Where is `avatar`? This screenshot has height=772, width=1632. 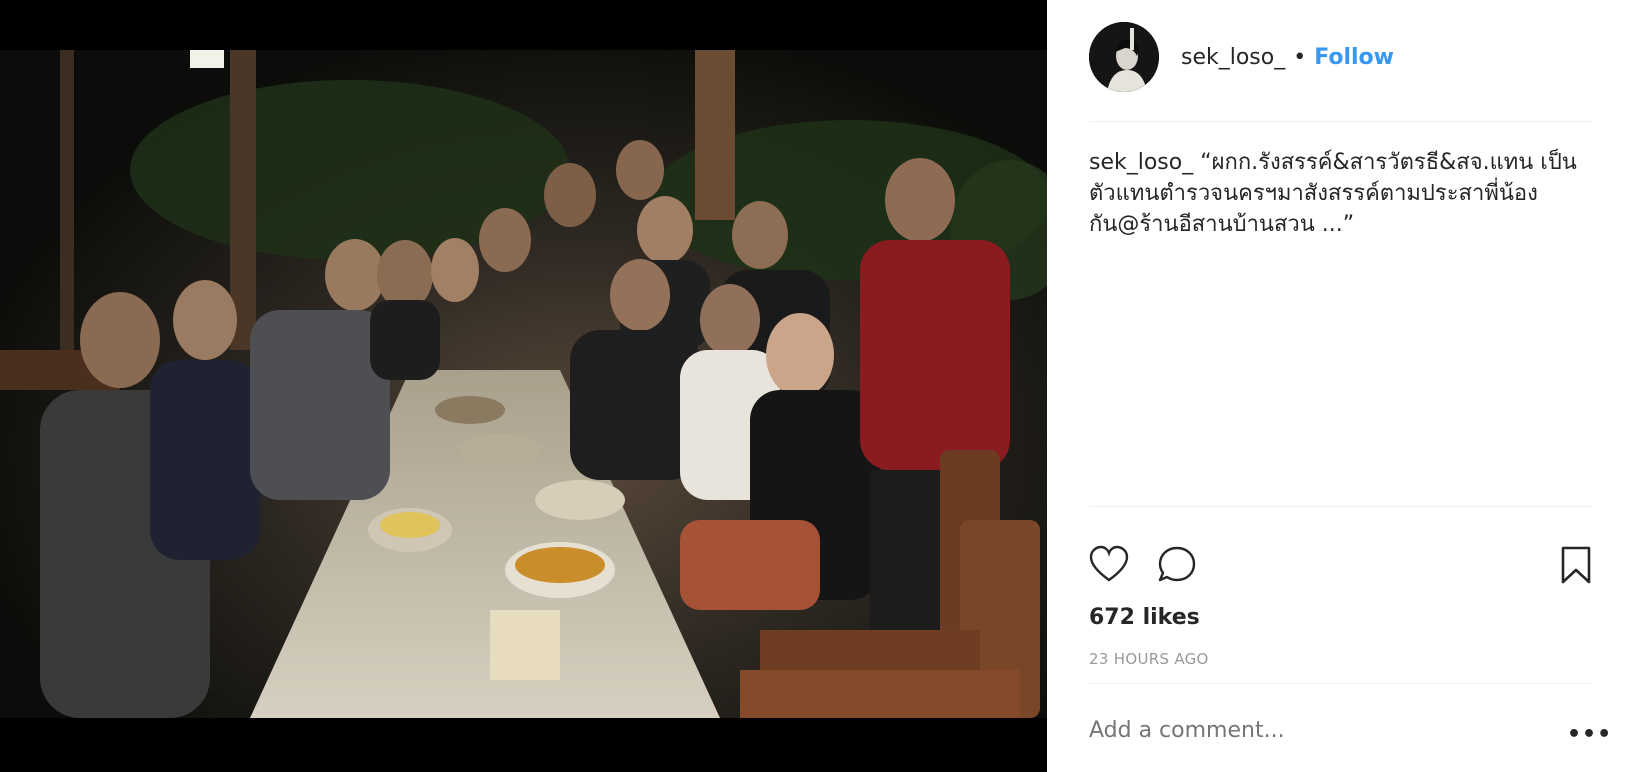 avatar is located at coordinates (1124, 57).